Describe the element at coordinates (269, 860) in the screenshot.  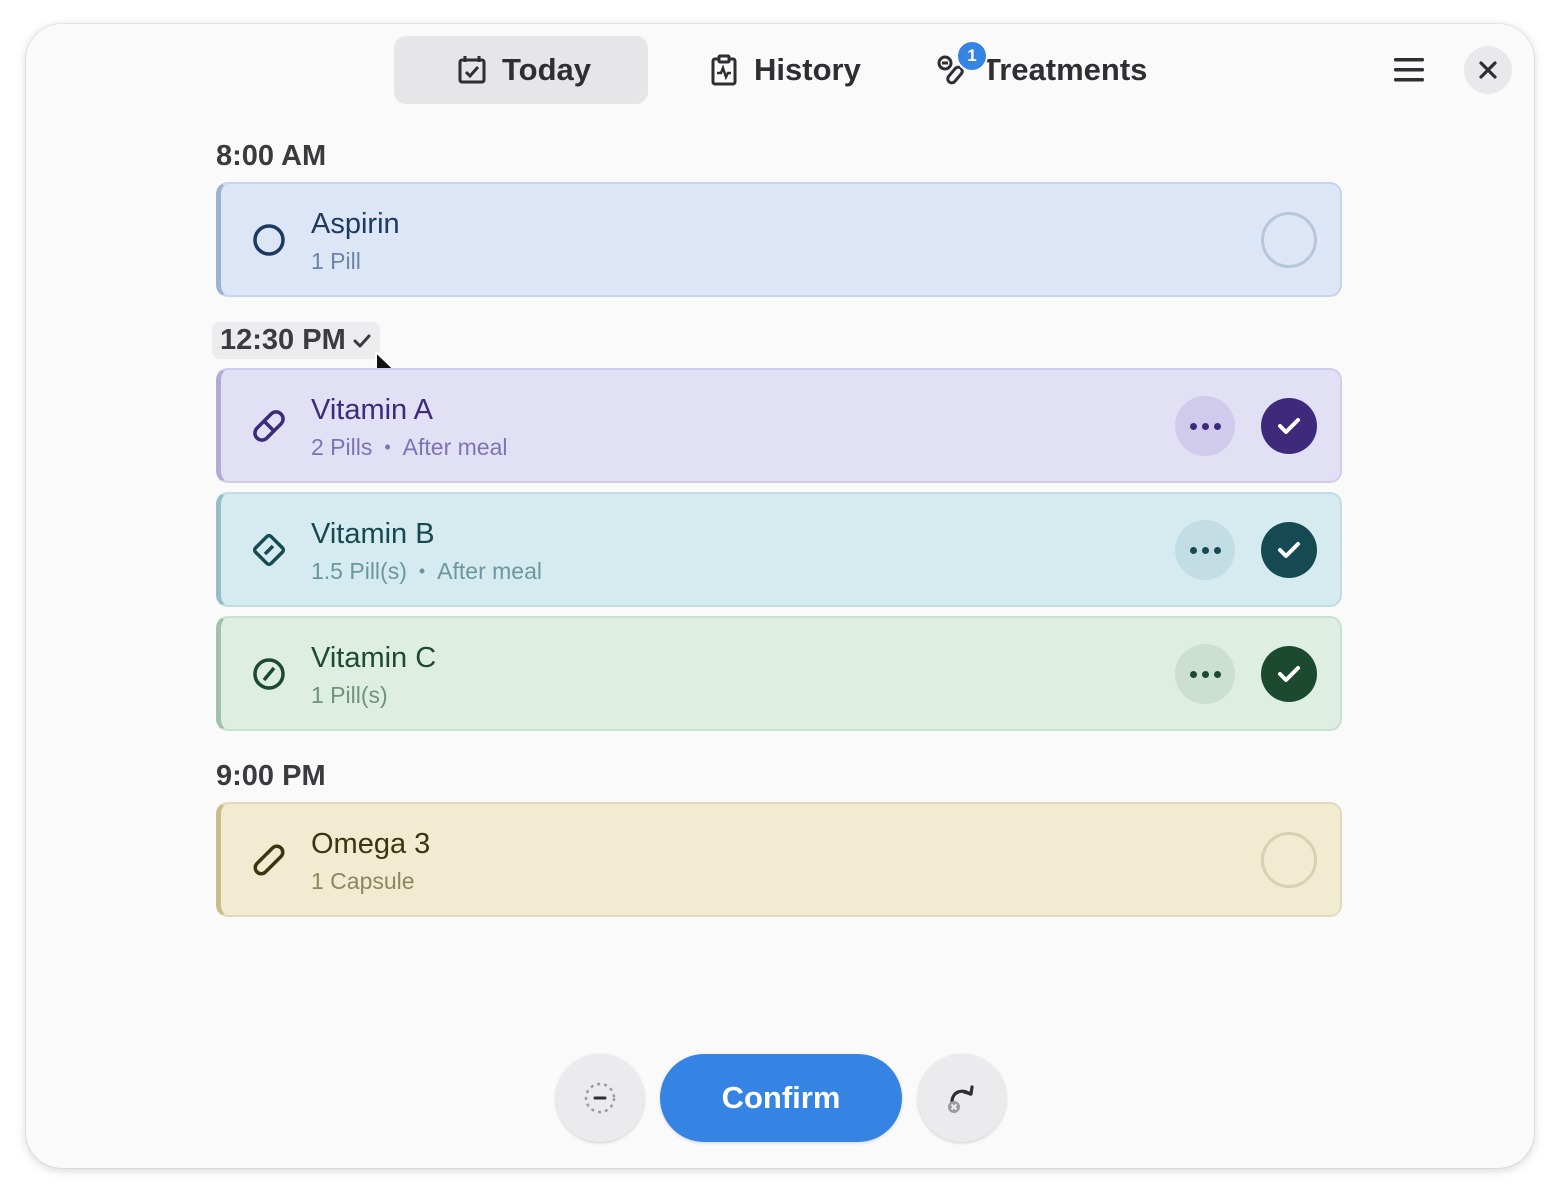
I see `capsule-icon` at that location.